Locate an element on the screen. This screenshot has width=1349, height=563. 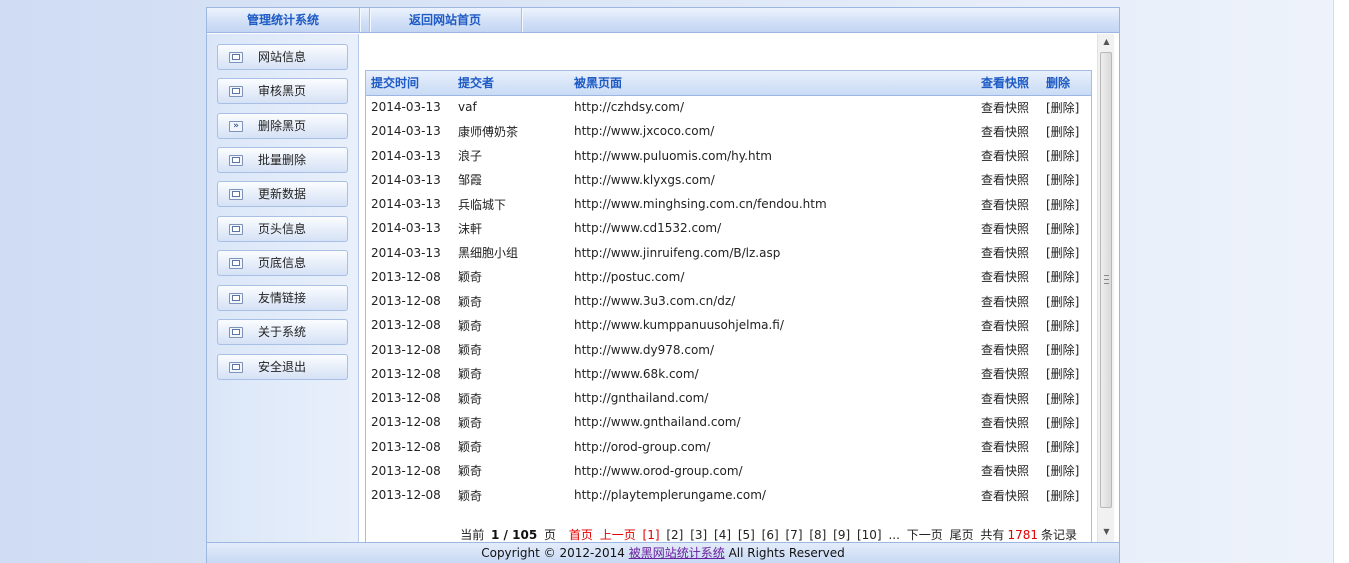
sidebar-item-footer-info: 页底信息 is located at coordinates (282, 263).